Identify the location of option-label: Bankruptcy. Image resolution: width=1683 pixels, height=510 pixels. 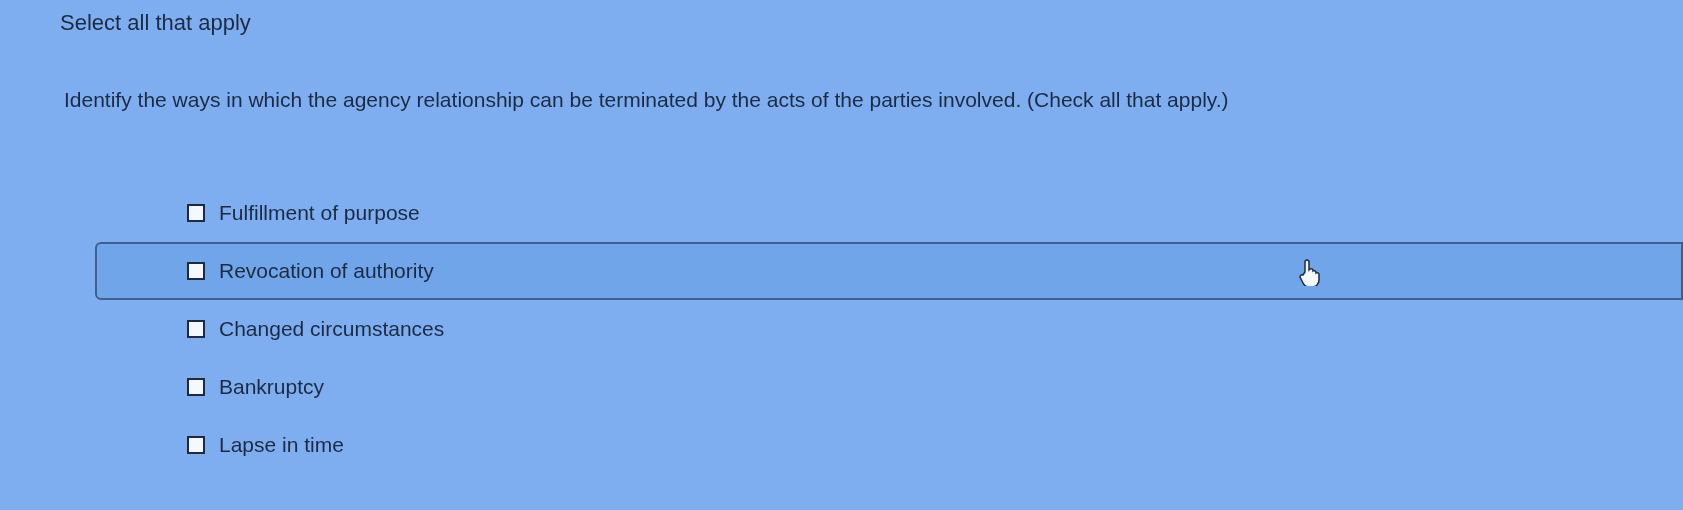
(272, 387).